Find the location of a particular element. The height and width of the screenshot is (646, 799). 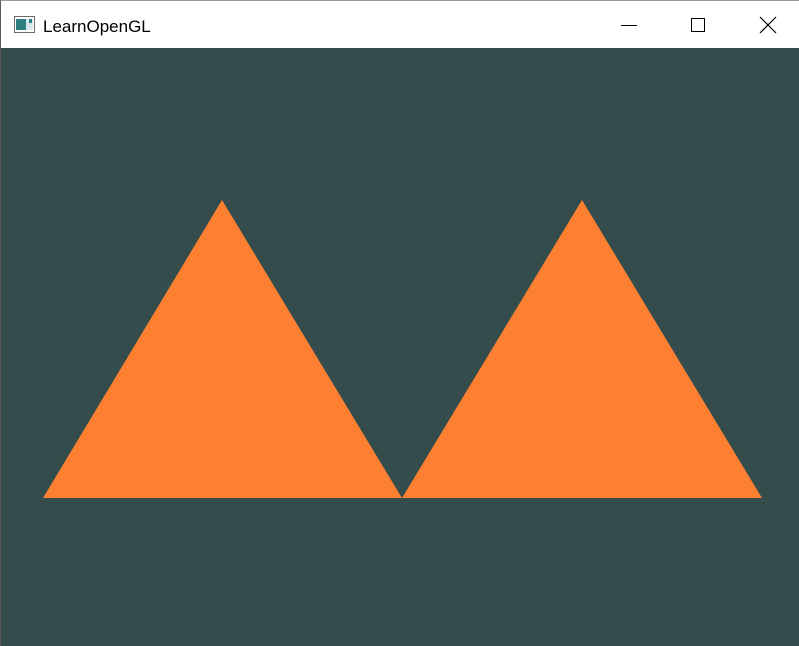

maximize-icon is located at coordinates (698, 24).